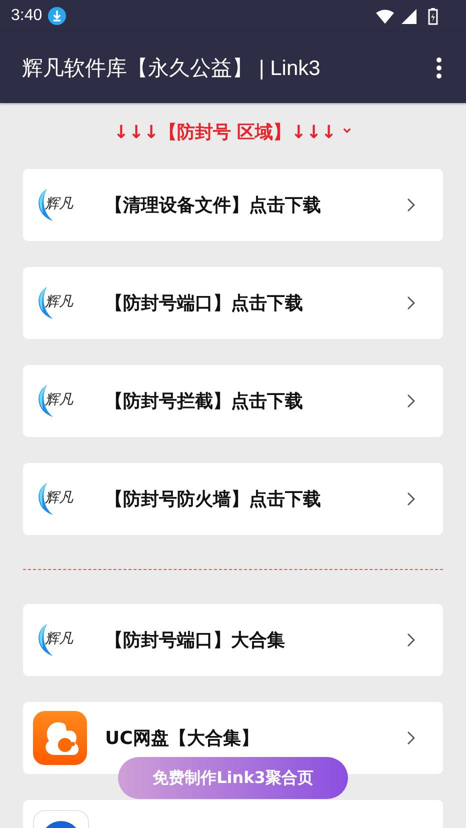 This screenshot has height=828, width=466. I want to click on link-card: 辉凡 【清理设备文件】点击下载, so click(233, 205).